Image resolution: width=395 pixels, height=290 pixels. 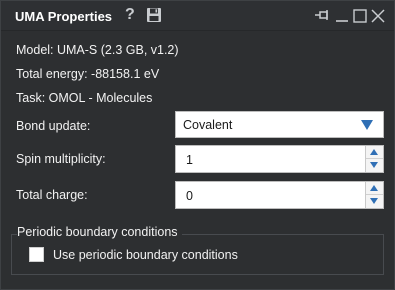 What do you see at coordinates (88, 74) in the screenshot?
I see `total-energy-info: Total energy: -88158.1 eV` at bounding box center [88, 74].